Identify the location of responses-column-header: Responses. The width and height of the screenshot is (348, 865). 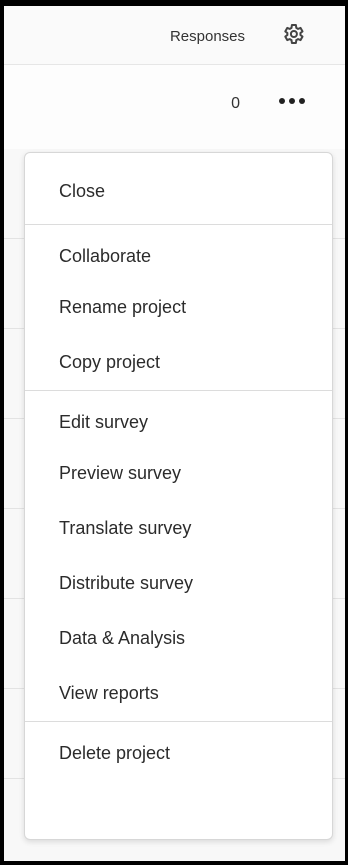
(207, 36).